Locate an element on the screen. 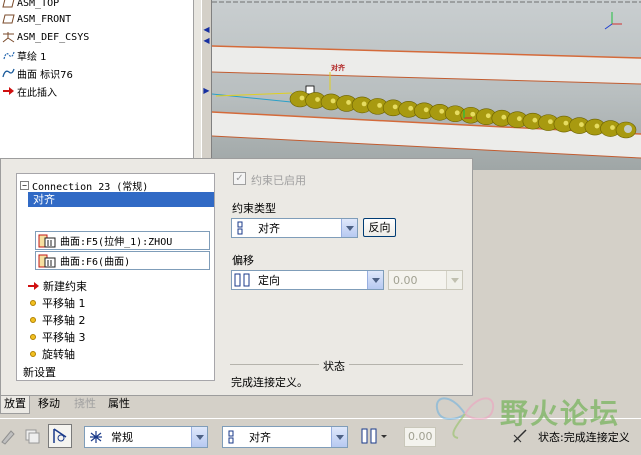  offset-value-select: 0.00 is located at coordinates (425, 280).